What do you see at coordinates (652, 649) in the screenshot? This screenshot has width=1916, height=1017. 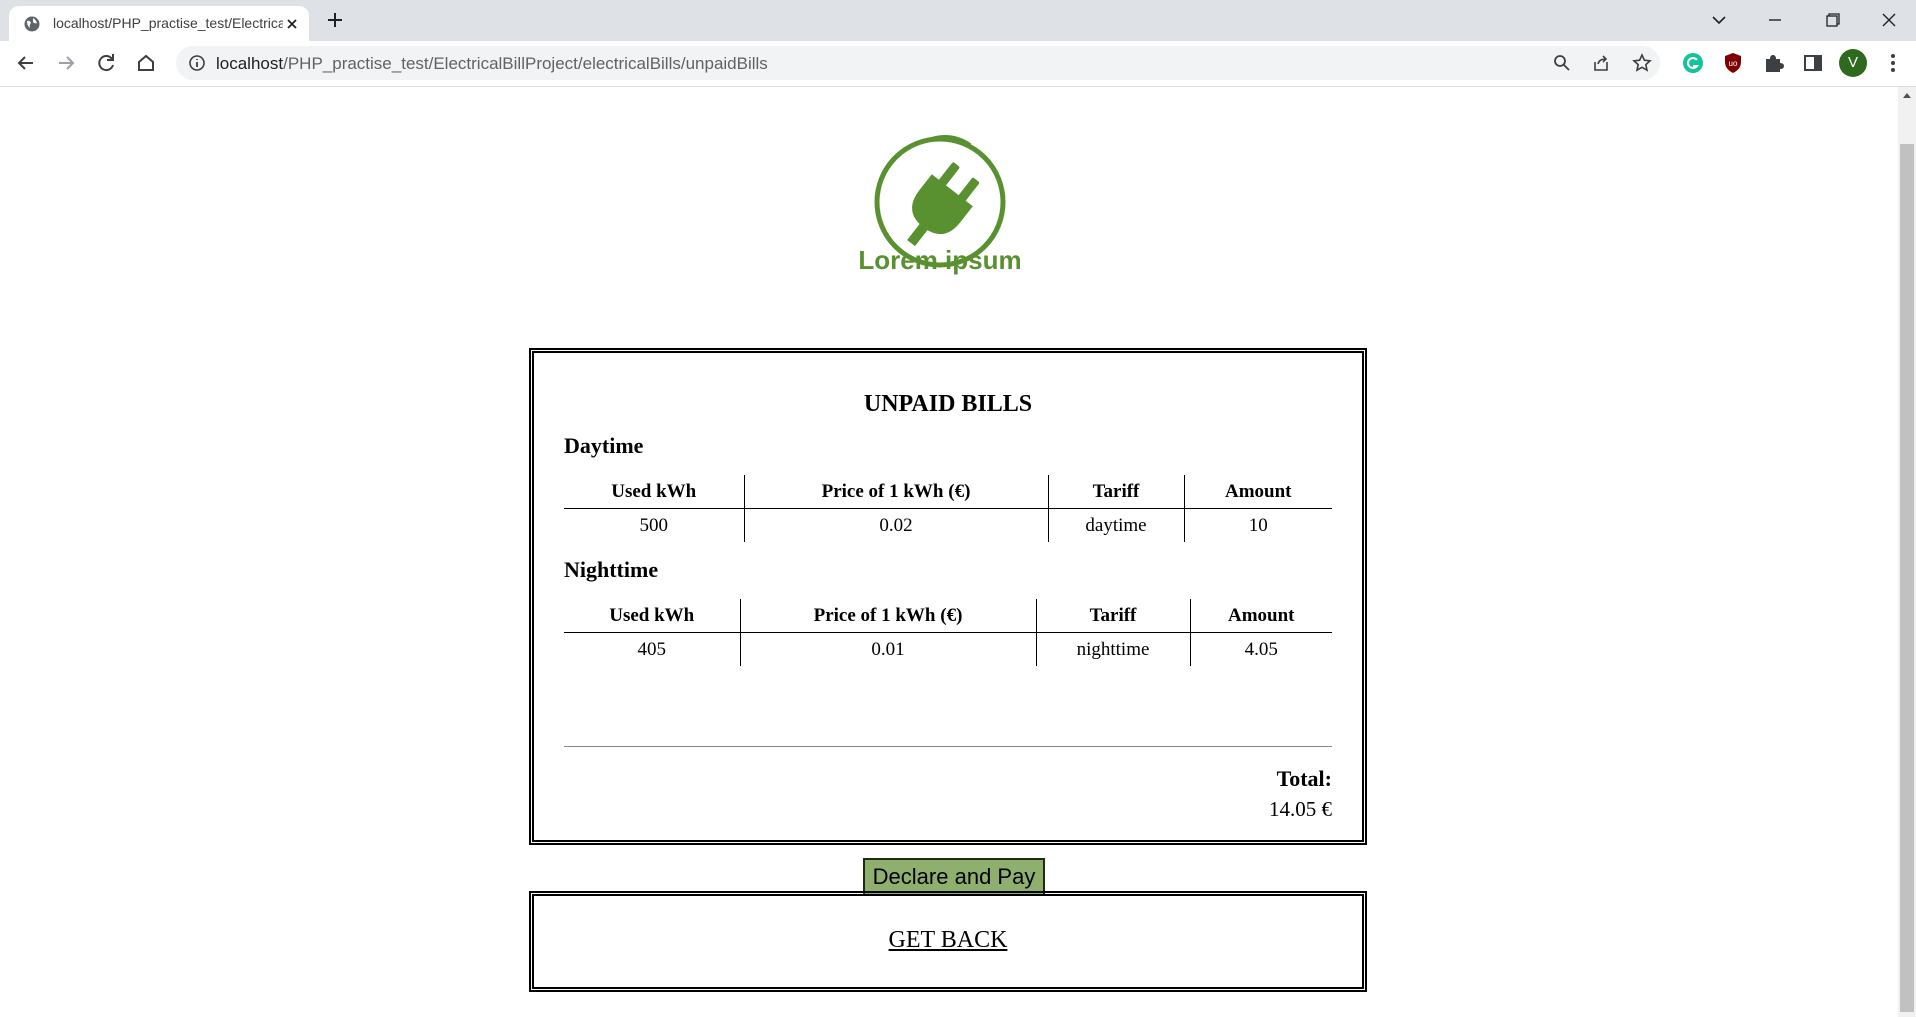 I see `used-kwh-cell: 405` at bounding box center [652, 649].